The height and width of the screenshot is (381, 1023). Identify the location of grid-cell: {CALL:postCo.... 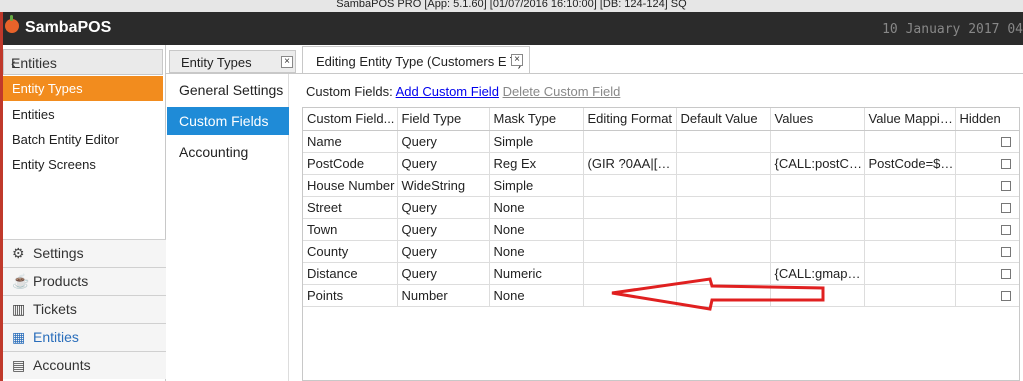
(817, 163).